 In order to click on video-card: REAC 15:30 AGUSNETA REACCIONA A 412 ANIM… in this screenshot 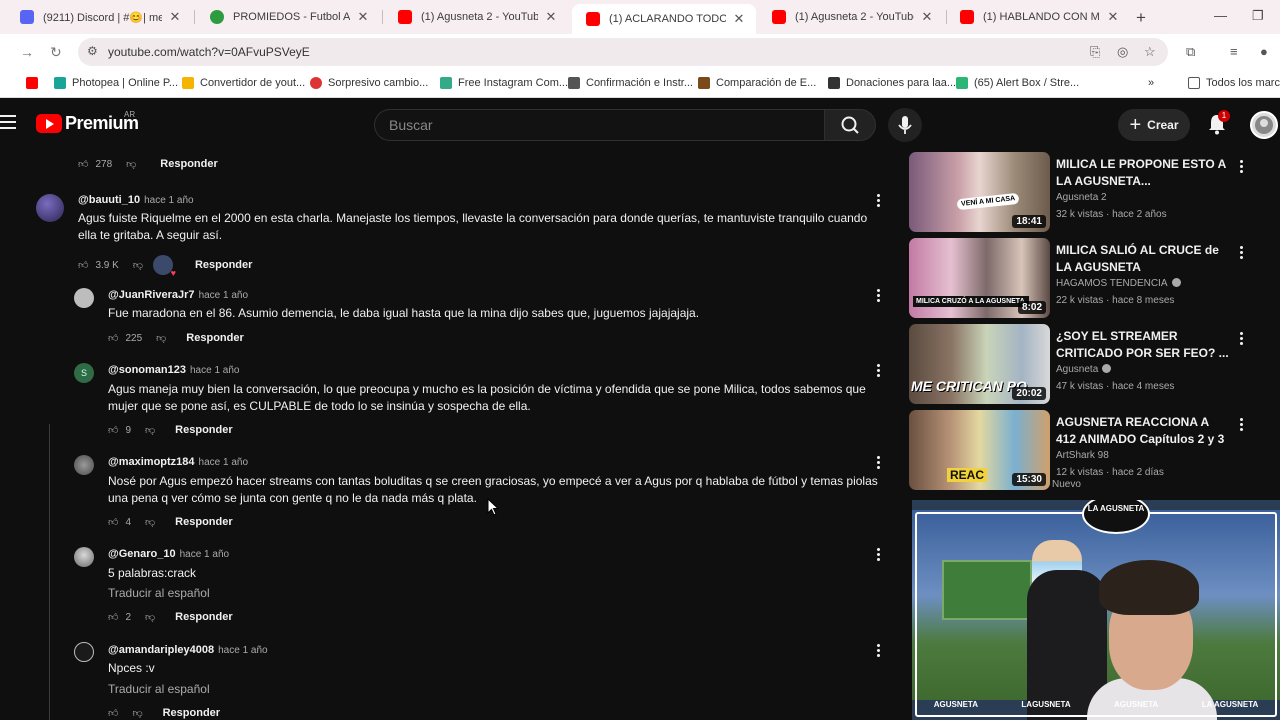, I will do `click(1089, 450)`.